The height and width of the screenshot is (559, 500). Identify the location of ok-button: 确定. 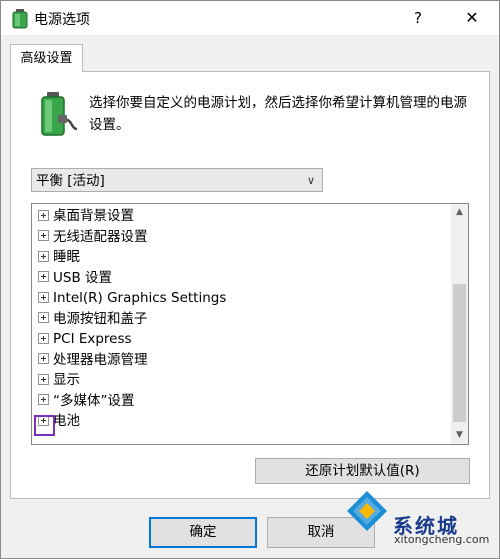
(203, 532).